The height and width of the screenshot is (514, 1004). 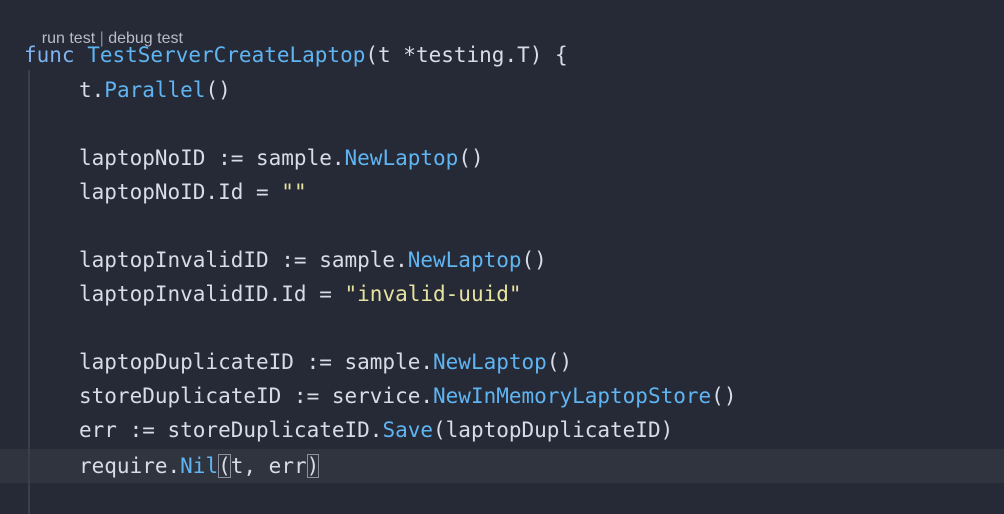 What do you see at coordinates (433, 294) in the screenshot?
I see `string-literal-token: "invalid-uuid"` at bounding box center [433, 294].